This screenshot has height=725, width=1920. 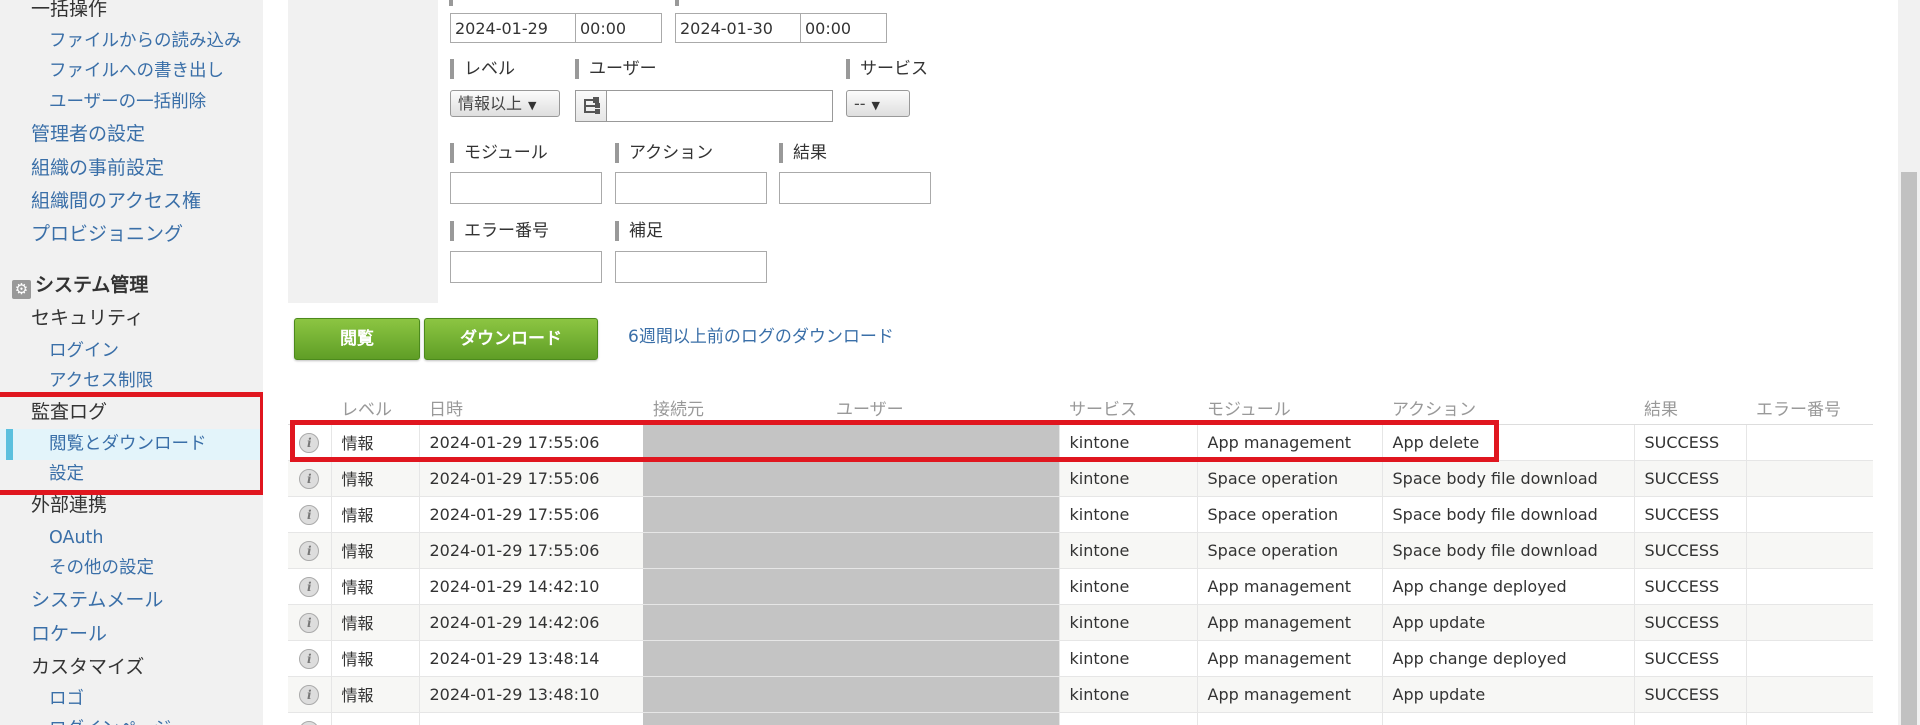 What do you see at coordinates (131, 443) in the screenshot?
I see `audit-log-highlight-box` at bounding box center [131, 443].